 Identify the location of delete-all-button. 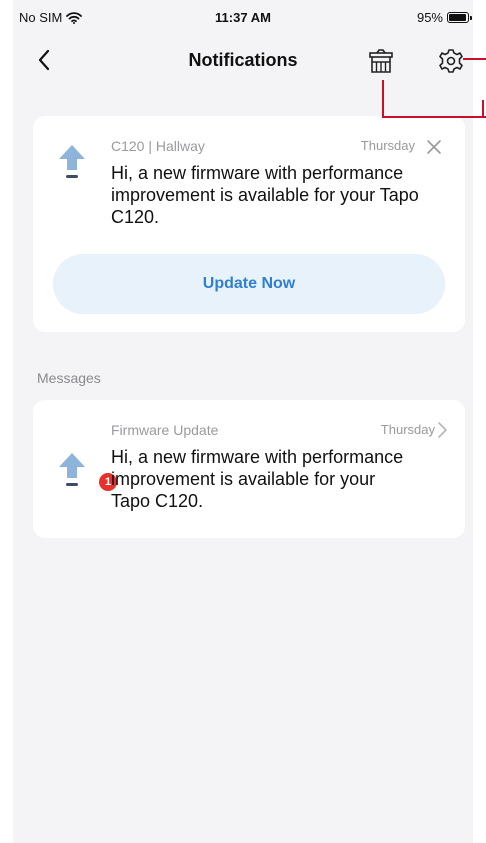
(381, 61).